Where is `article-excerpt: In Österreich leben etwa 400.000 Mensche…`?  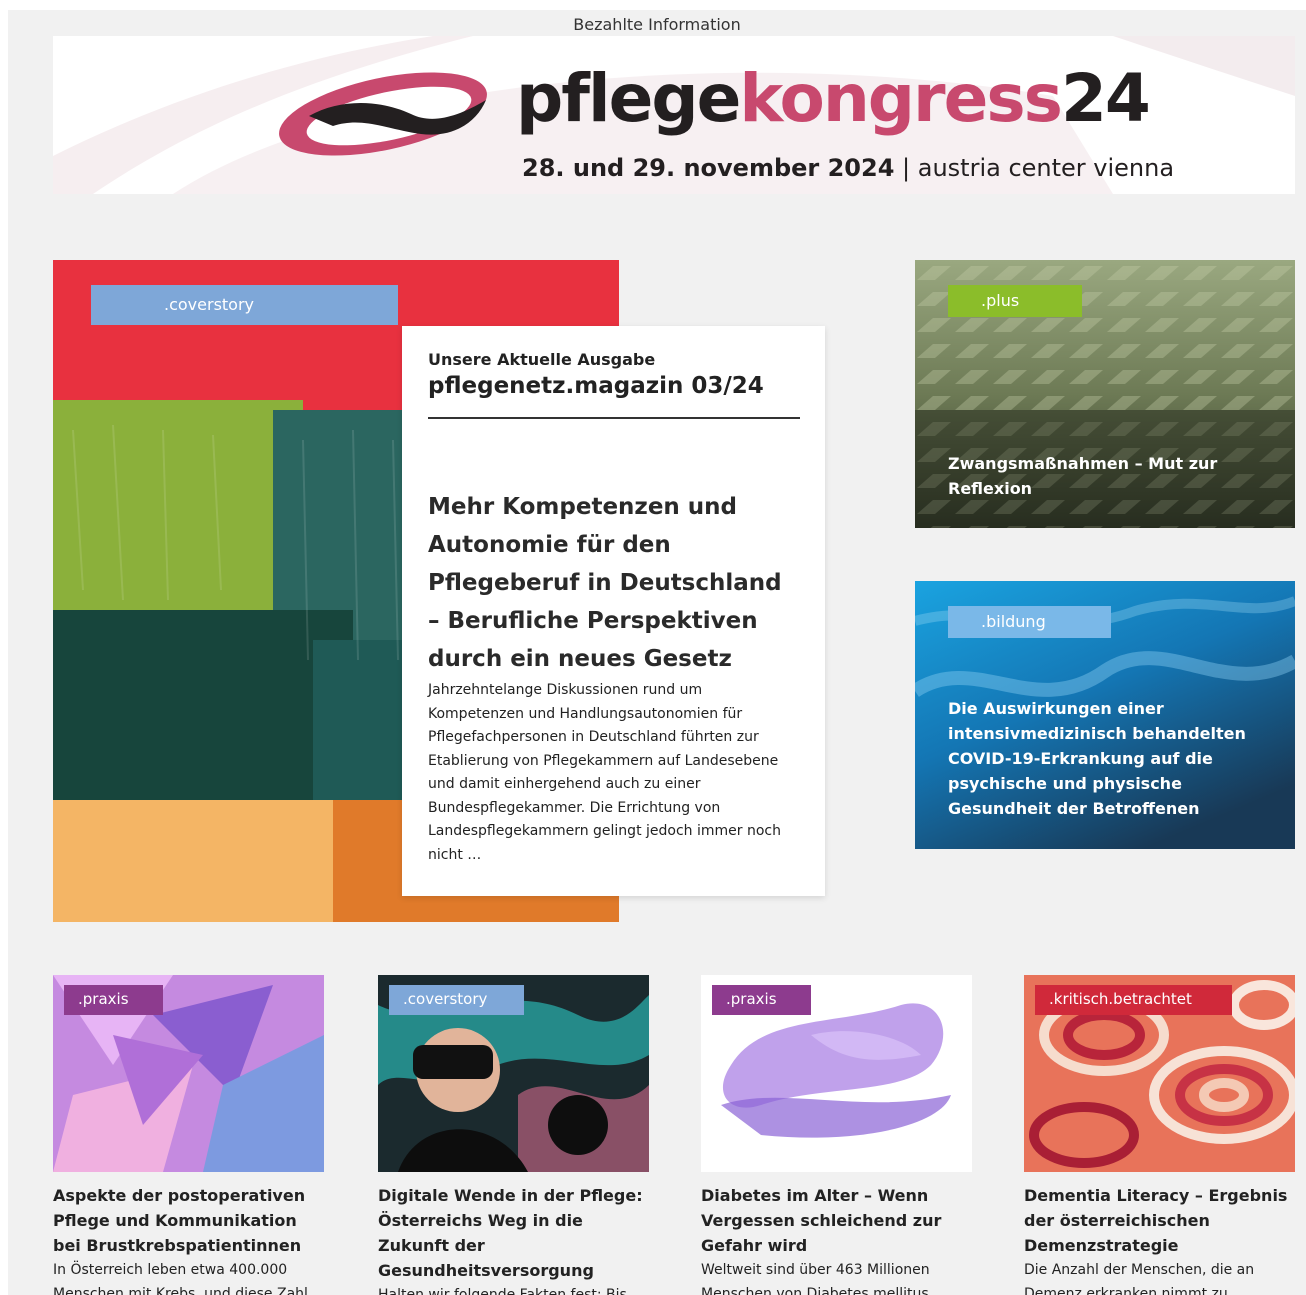 article-excerpt: In Österreich leben etwa 400.000 Mensche… is located at coordinates (180, 1278).